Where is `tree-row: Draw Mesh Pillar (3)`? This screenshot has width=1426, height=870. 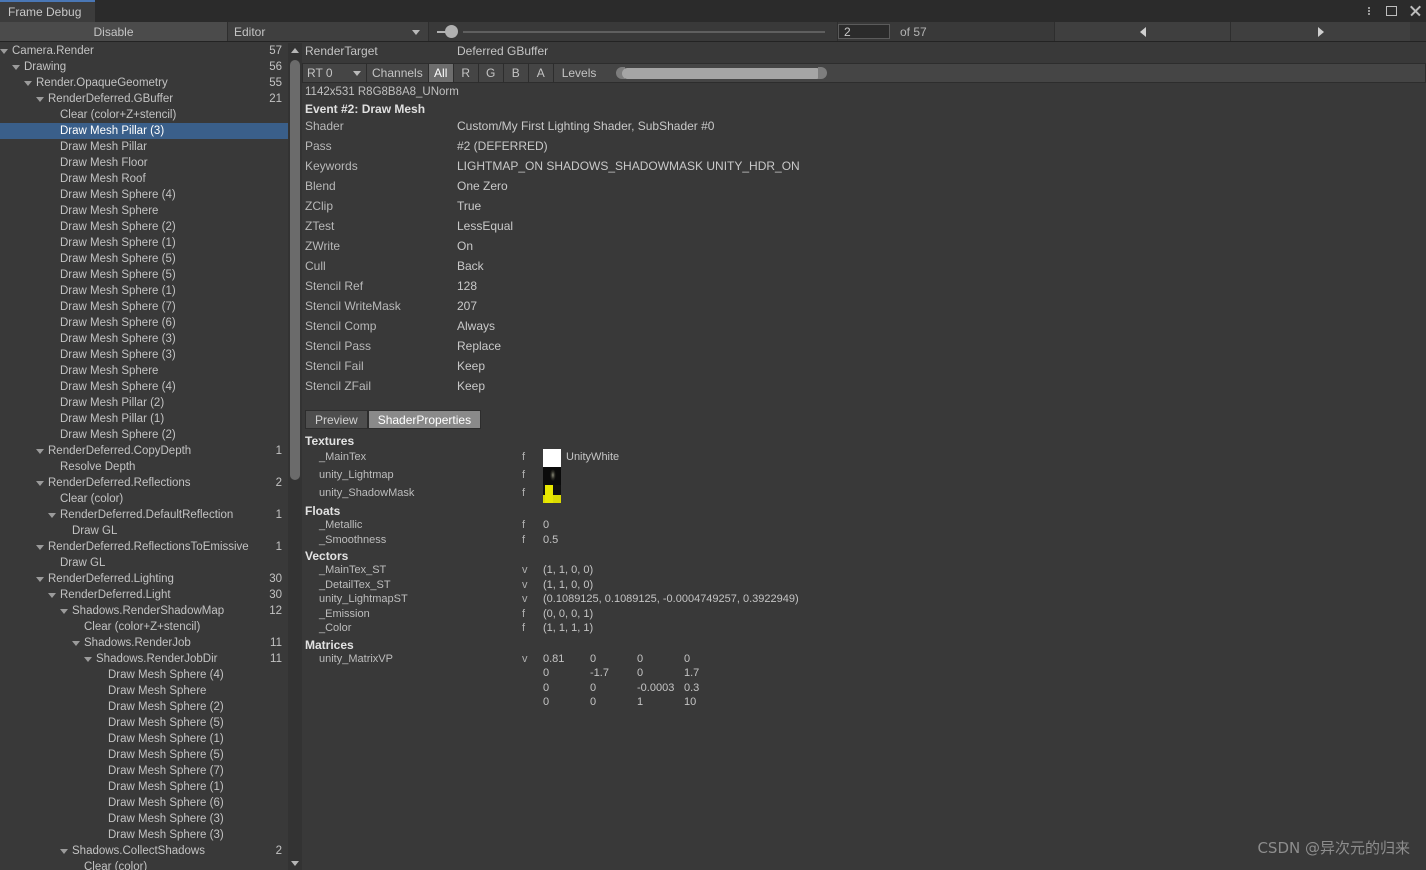
tree-row: Draw Mesh Pillar (3) is located at coordinates (144, 131).